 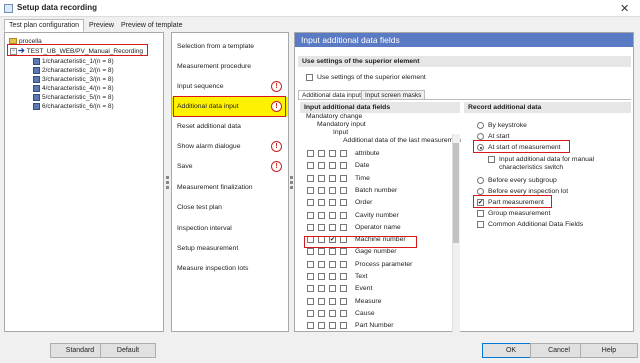 I want to click on default-button: Default, so click(x=128, y=350).